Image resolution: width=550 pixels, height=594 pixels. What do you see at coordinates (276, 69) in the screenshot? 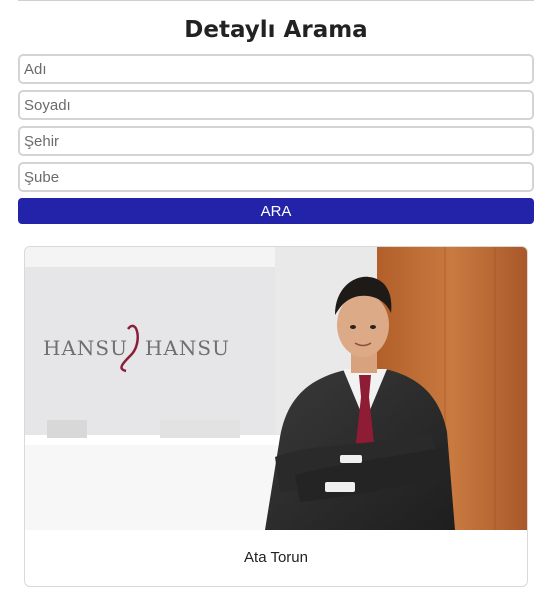
I see `first-name-input` at bounding box center [276, 69].